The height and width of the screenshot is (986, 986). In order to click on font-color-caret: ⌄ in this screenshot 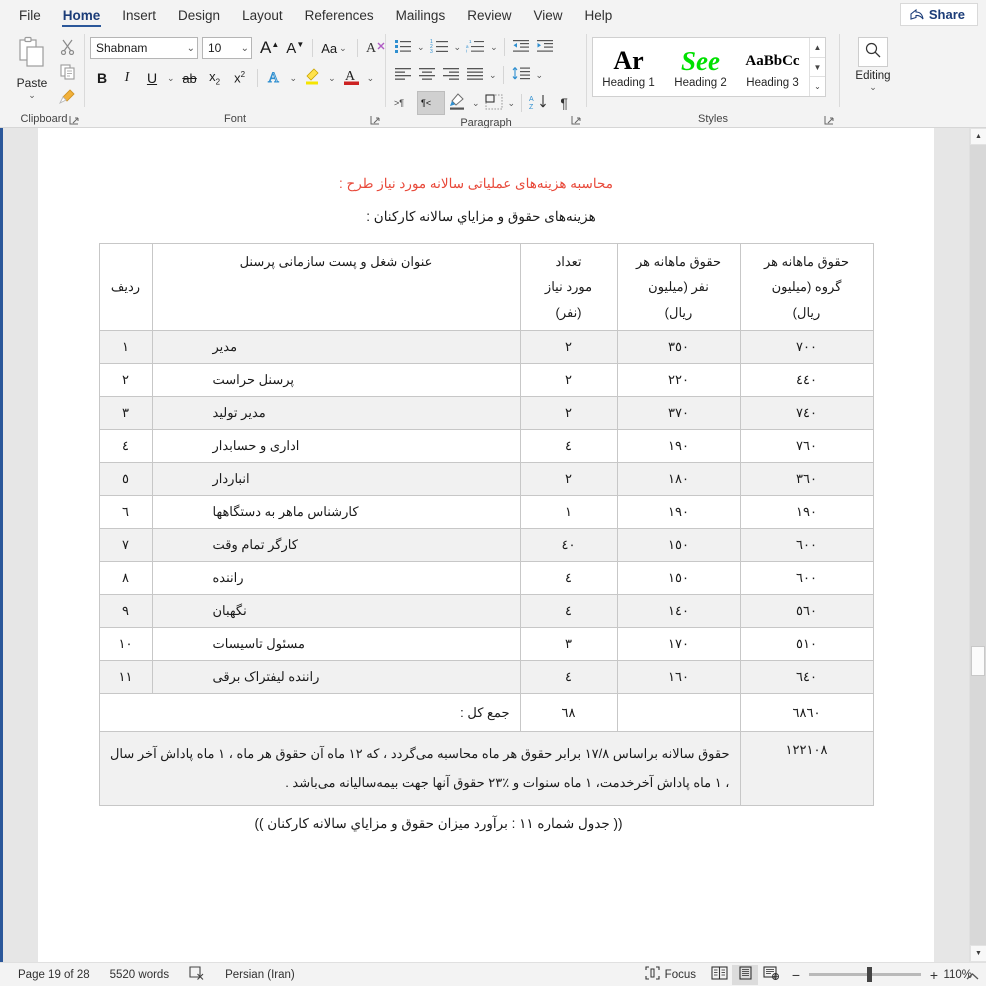, I will do `click(371, 78)`.